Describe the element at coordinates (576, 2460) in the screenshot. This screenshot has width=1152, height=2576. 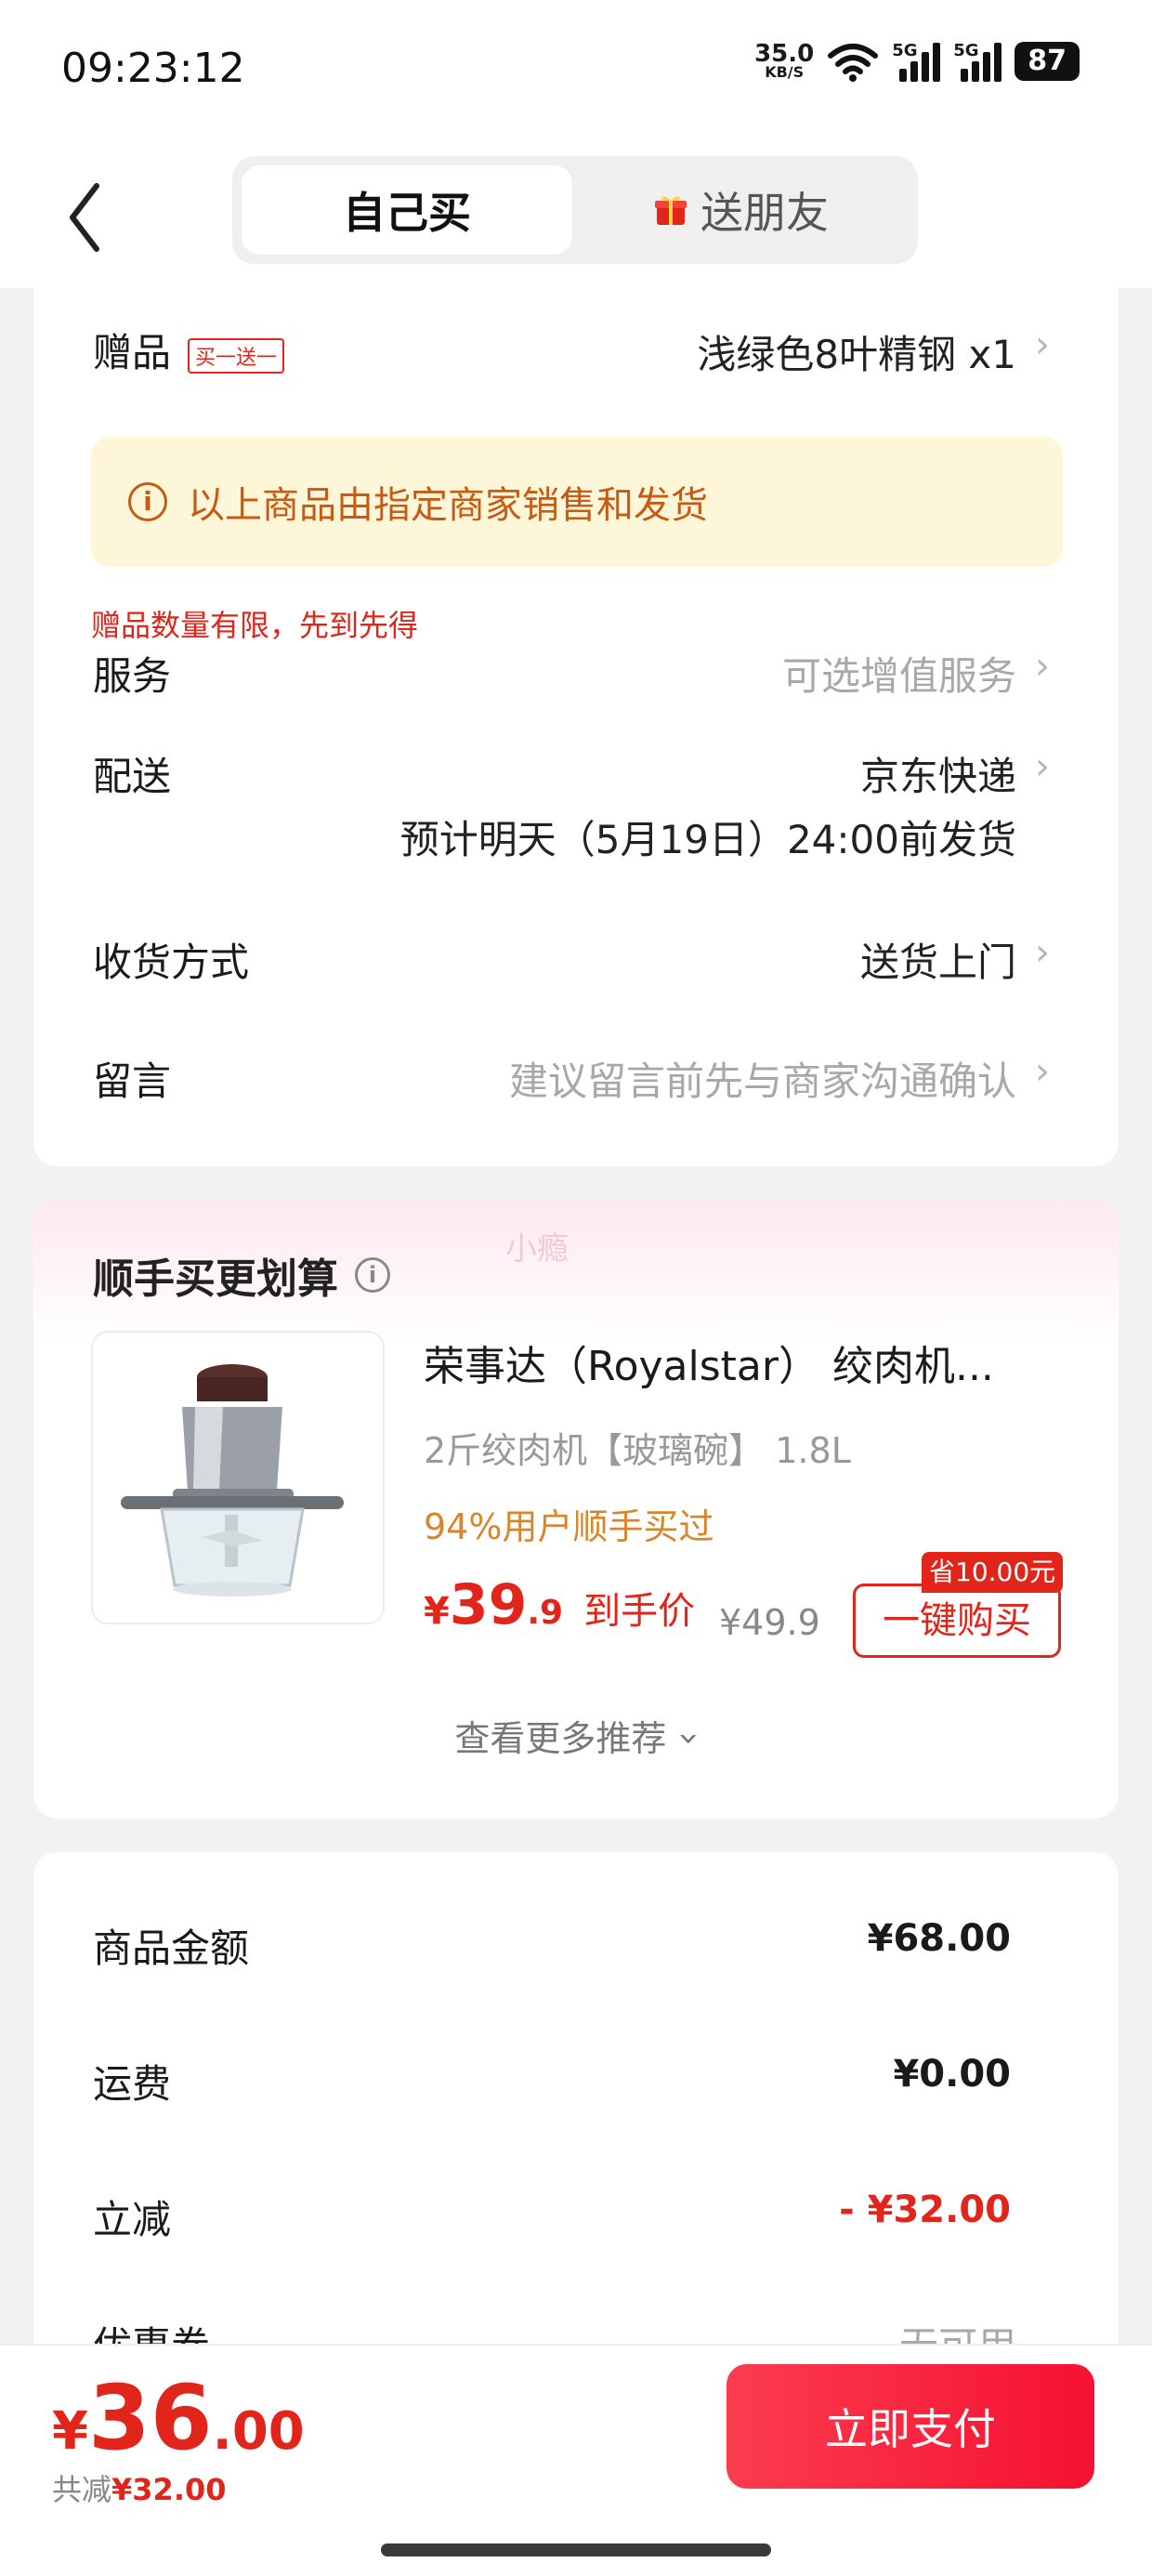
I see `bottom-pay-bar: ¥36.00 共减¥32.00 立即支付` at that location.